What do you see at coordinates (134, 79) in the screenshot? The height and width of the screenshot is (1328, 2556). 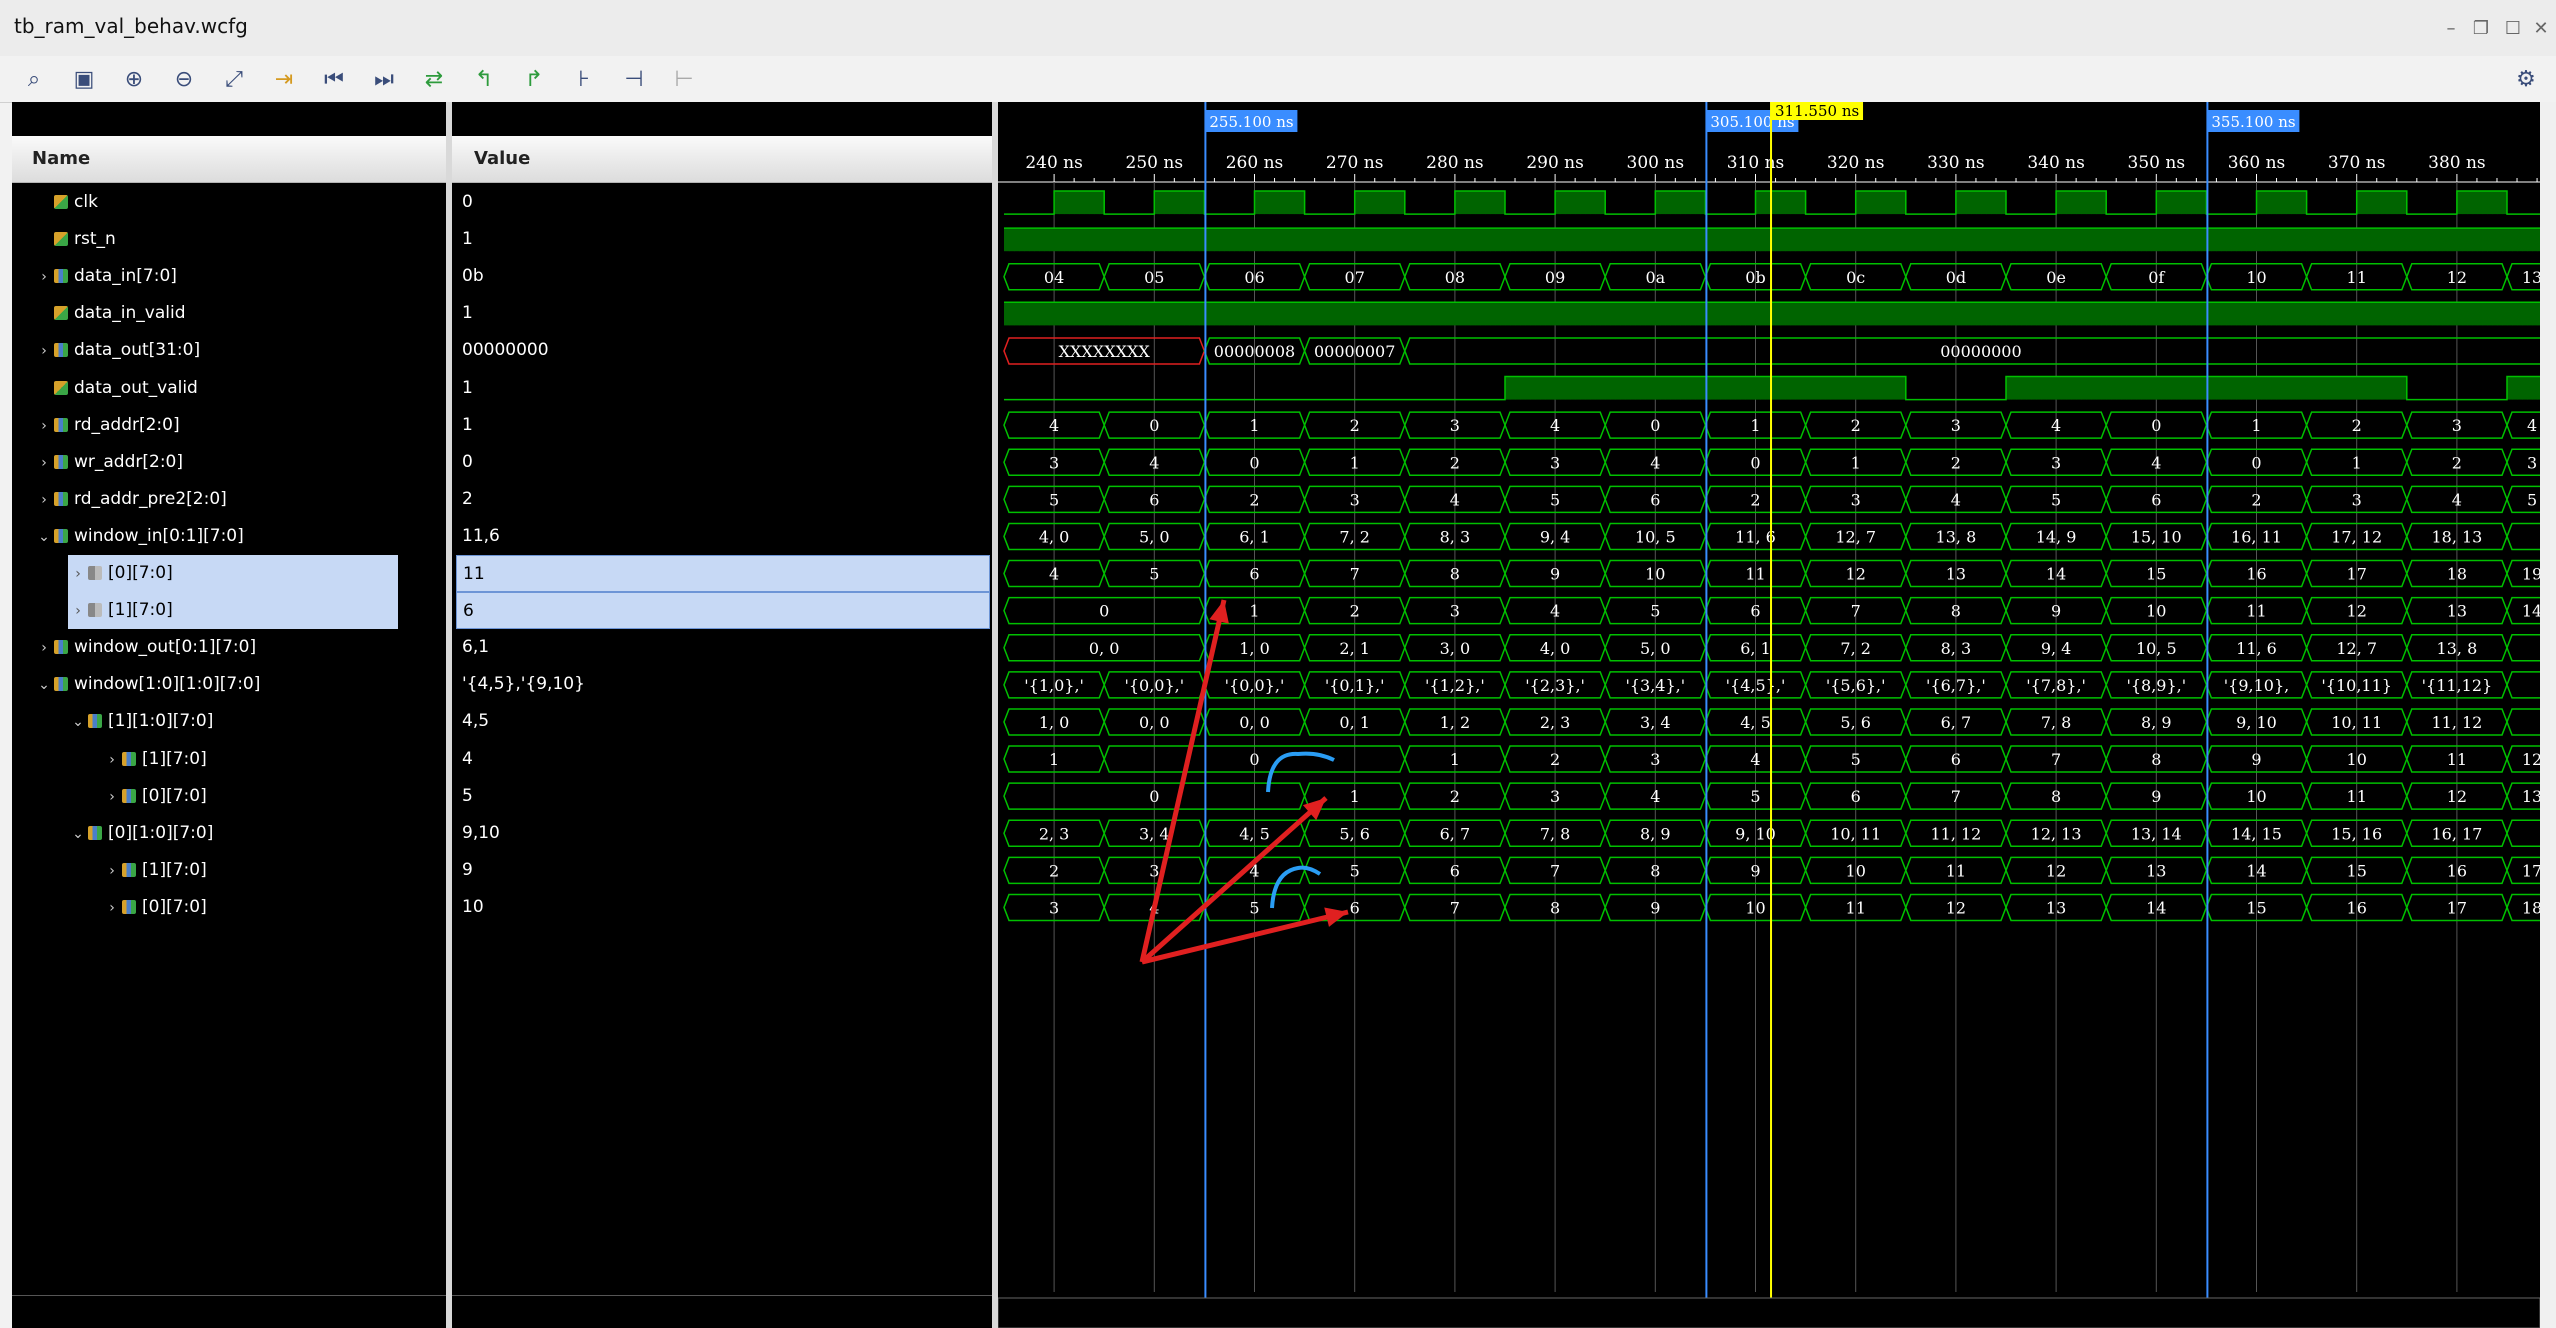 I see `zoom-in-icon: ⊕` at bounding box center [134, 79].